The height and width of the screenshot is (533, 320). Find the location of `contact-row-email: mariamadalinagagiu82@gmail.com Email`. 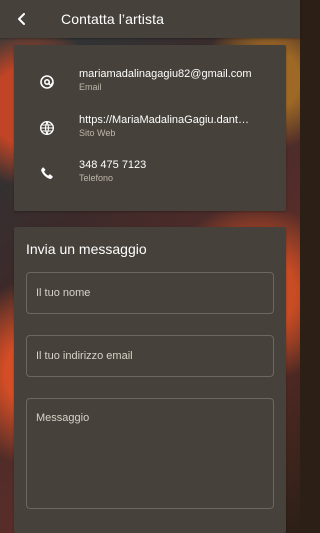

contact-row-email: mariamadalinagagiu82@gmail.com Email is located at coordinates (150, 85).